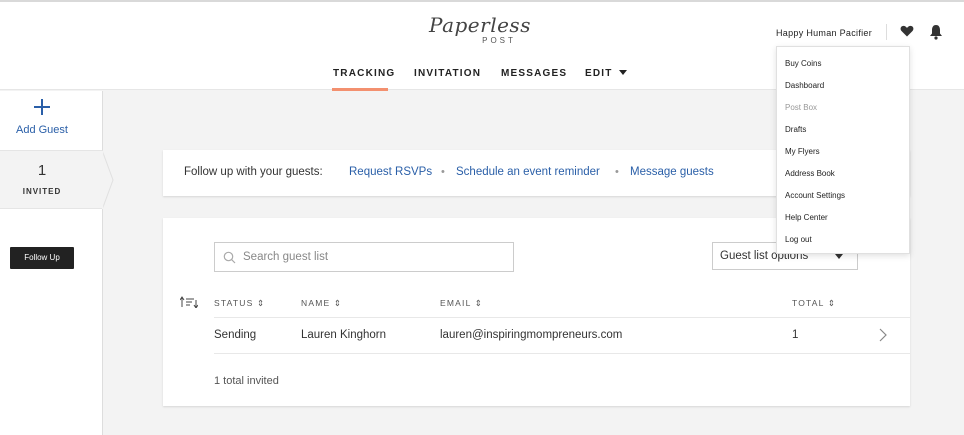  Describe the element at coordinates (42, 258) in the screenshot. I see `follow-up-button: Follow Up` at that location.